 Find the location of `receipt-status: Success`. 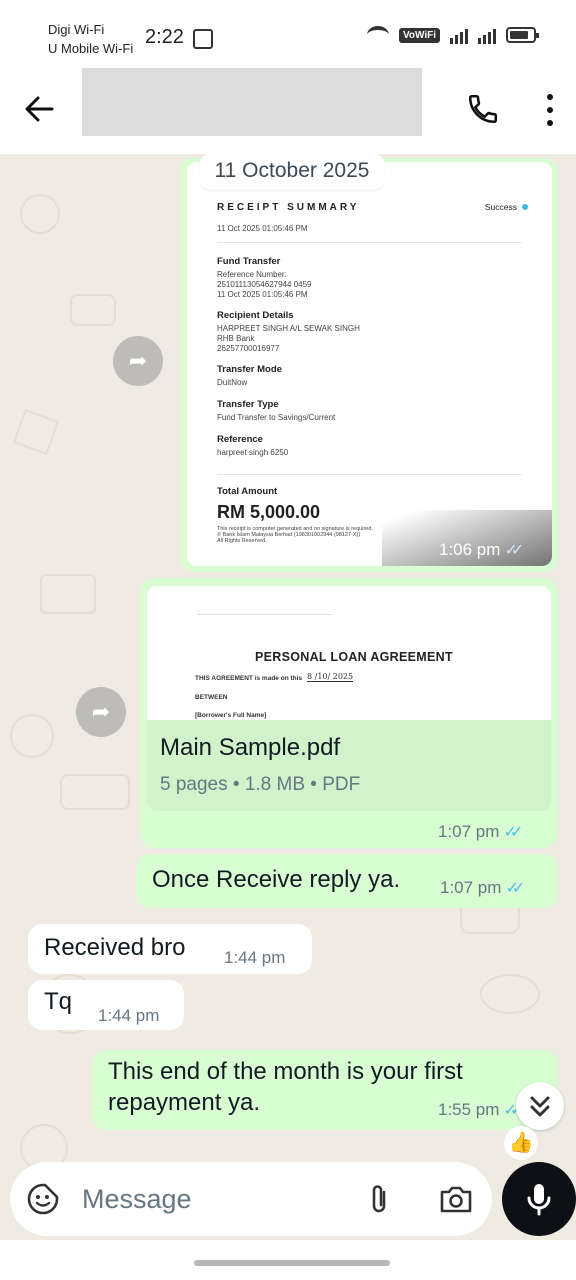

receipt-status: Success is located at coordinates (506, 207).